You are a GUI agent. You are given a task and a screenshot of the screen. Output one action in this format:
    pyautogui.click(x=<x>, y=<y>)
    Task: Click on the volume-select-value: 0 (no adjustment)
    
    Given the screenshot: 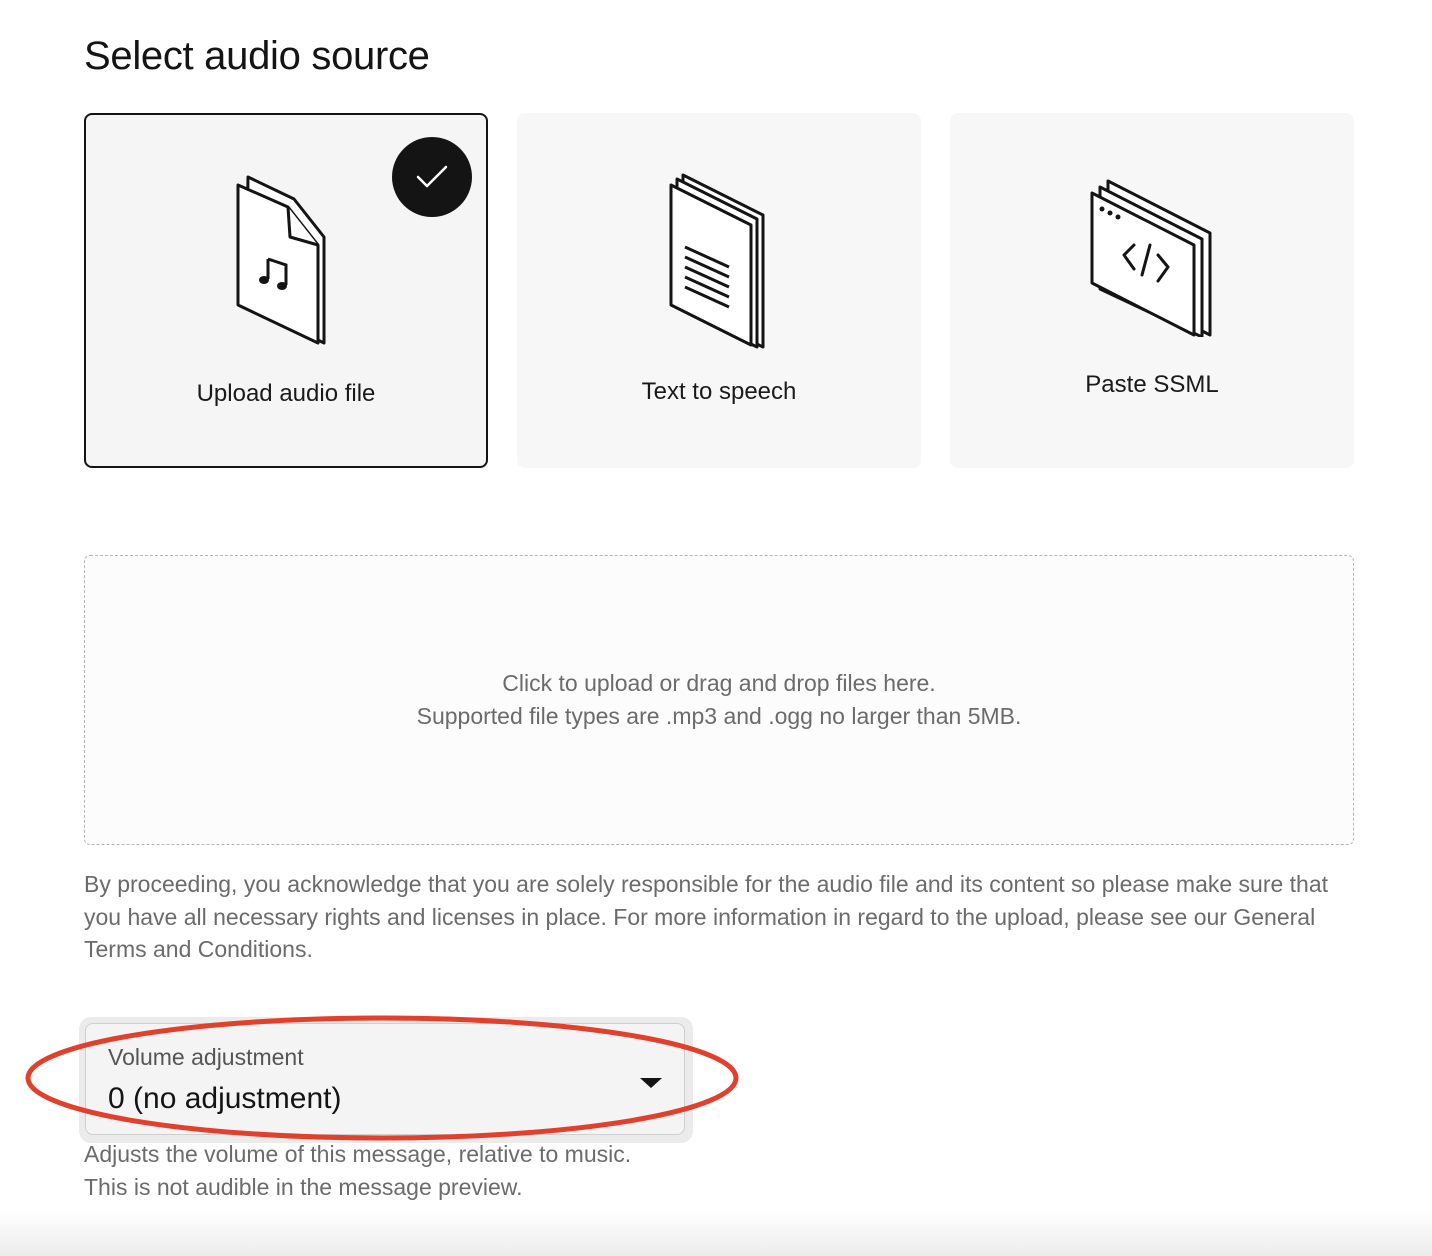 What is the action you would take?
    pyautogui.click(x=225, y=1098)
    